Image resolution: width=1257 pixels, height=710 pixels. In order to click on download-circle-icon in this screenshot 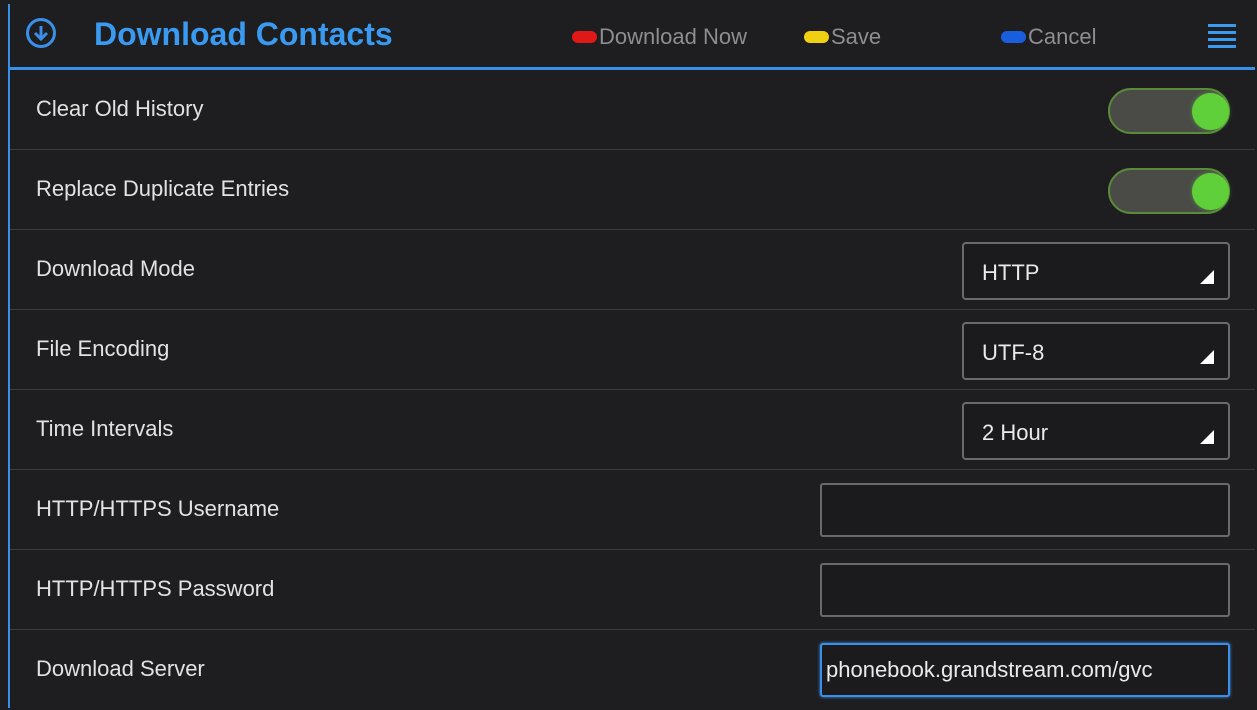, I will do `click(41, 33)`.